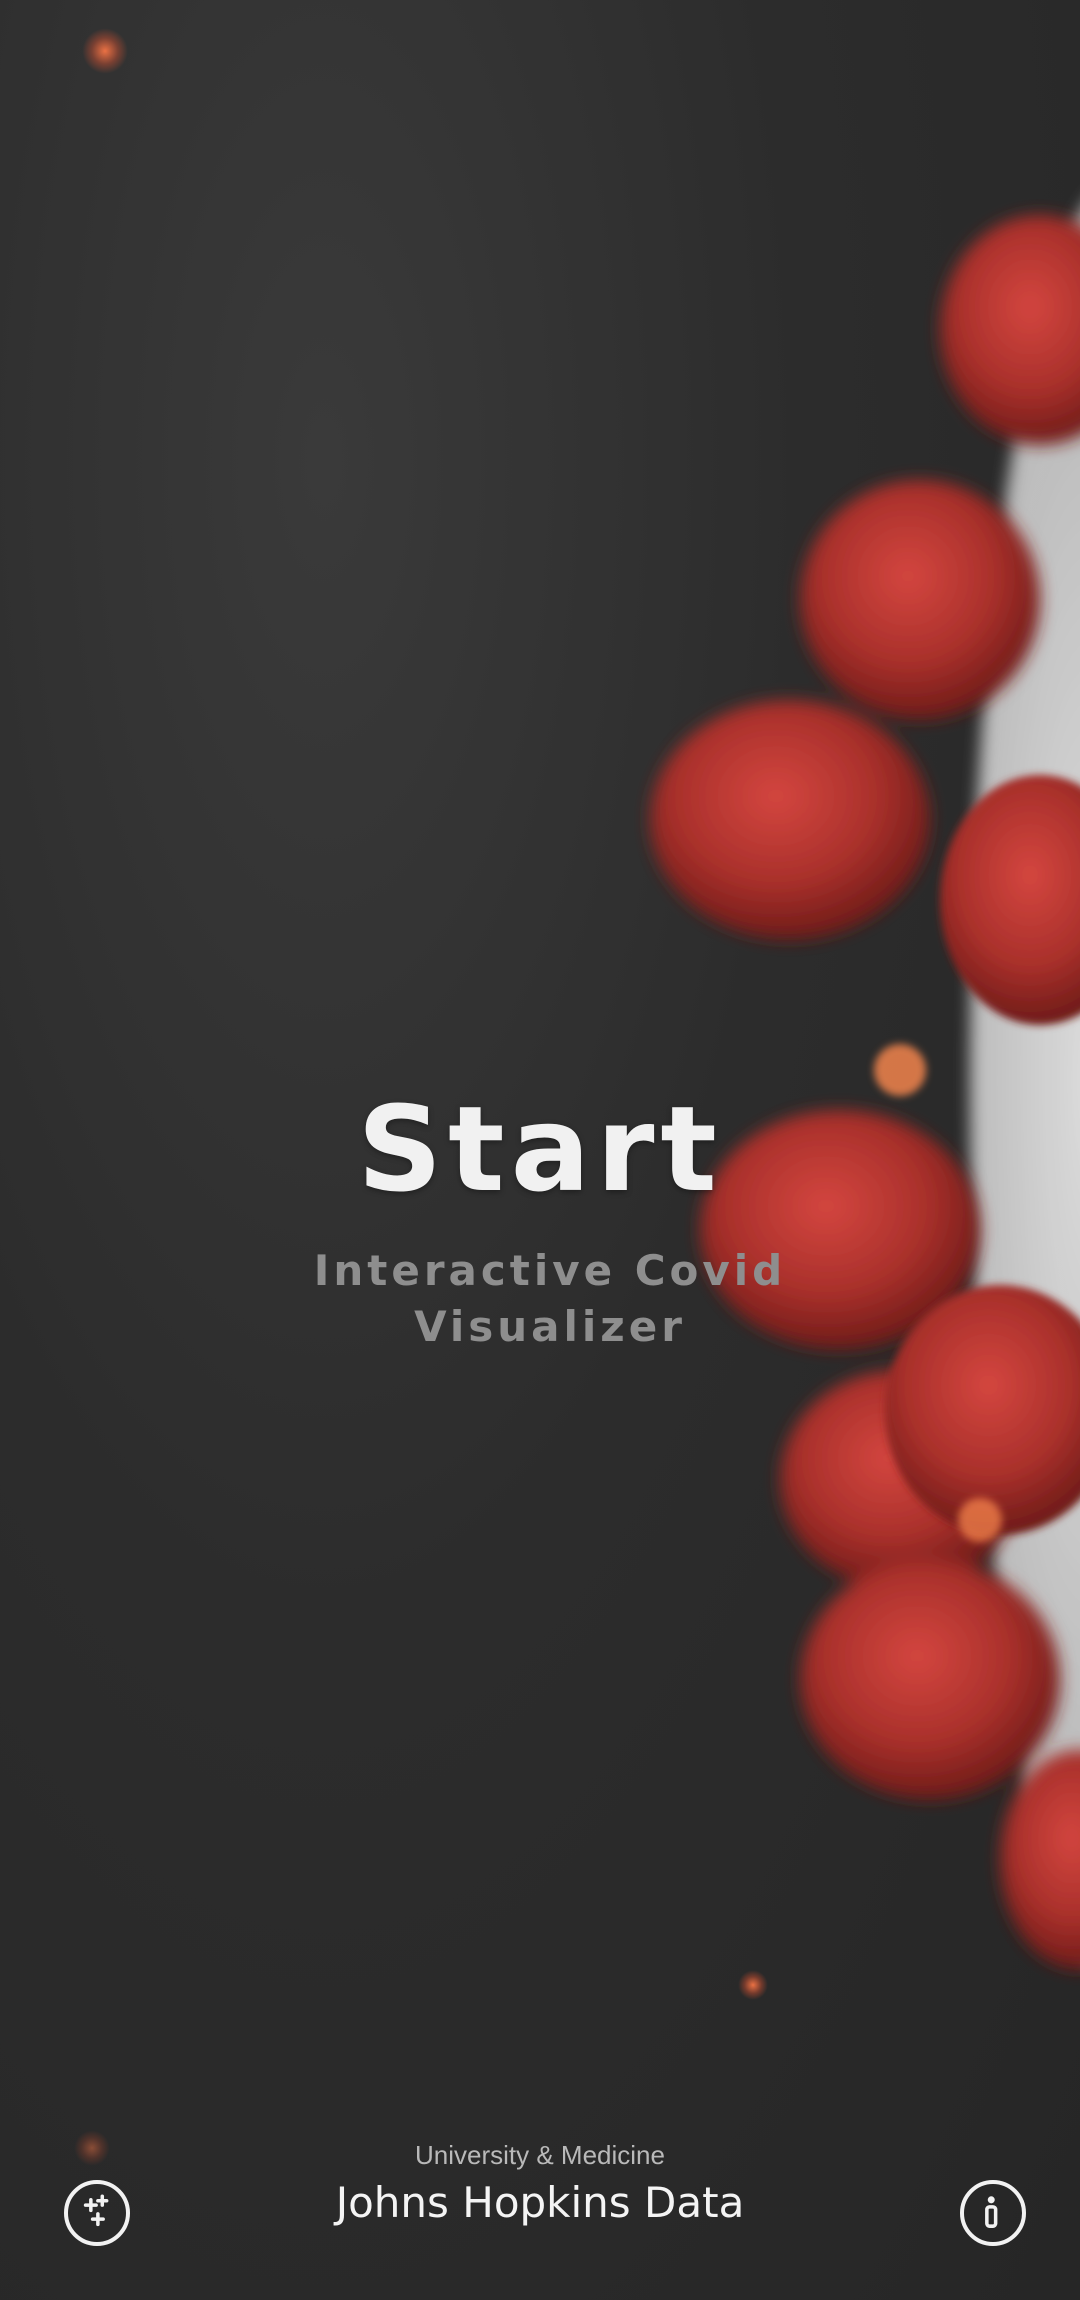 The width and height of the screenshot is (1080, 2300). Describe the element at coordinates (540, 1219) in the screenshot. I see `hero-block: Start Interactive Covid Visualizer` at that location.